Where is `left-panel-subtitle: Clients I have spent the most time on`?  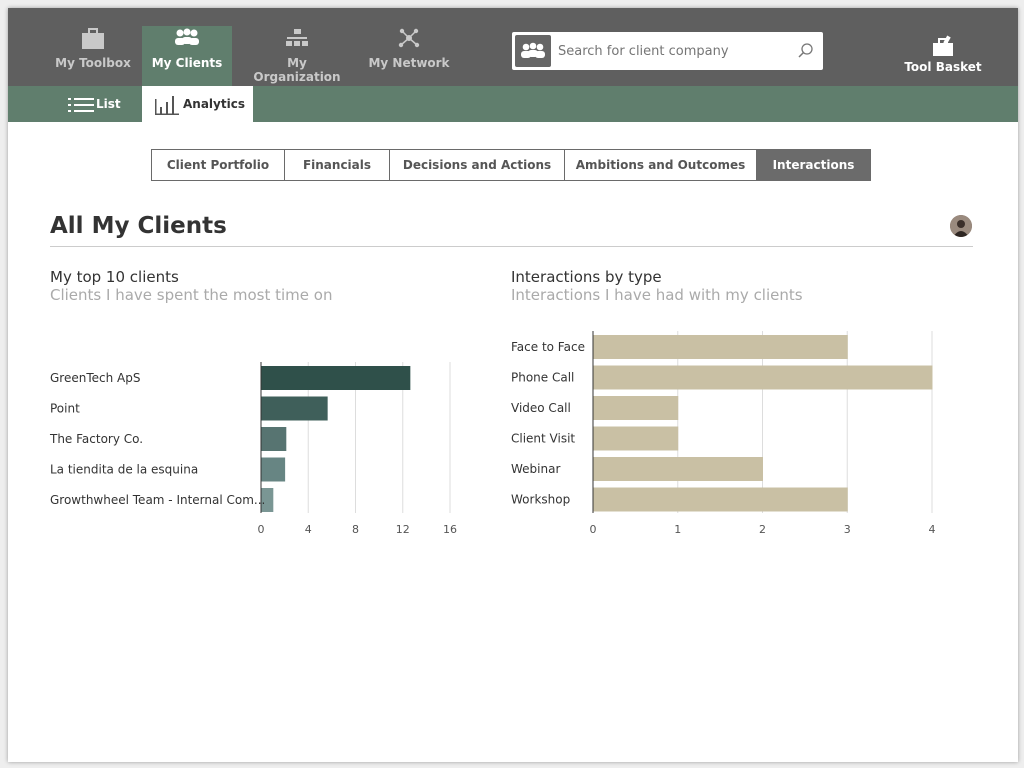 left-panel-subtitle: Clients I have spent the most time on is located at coordinates (191, 295).